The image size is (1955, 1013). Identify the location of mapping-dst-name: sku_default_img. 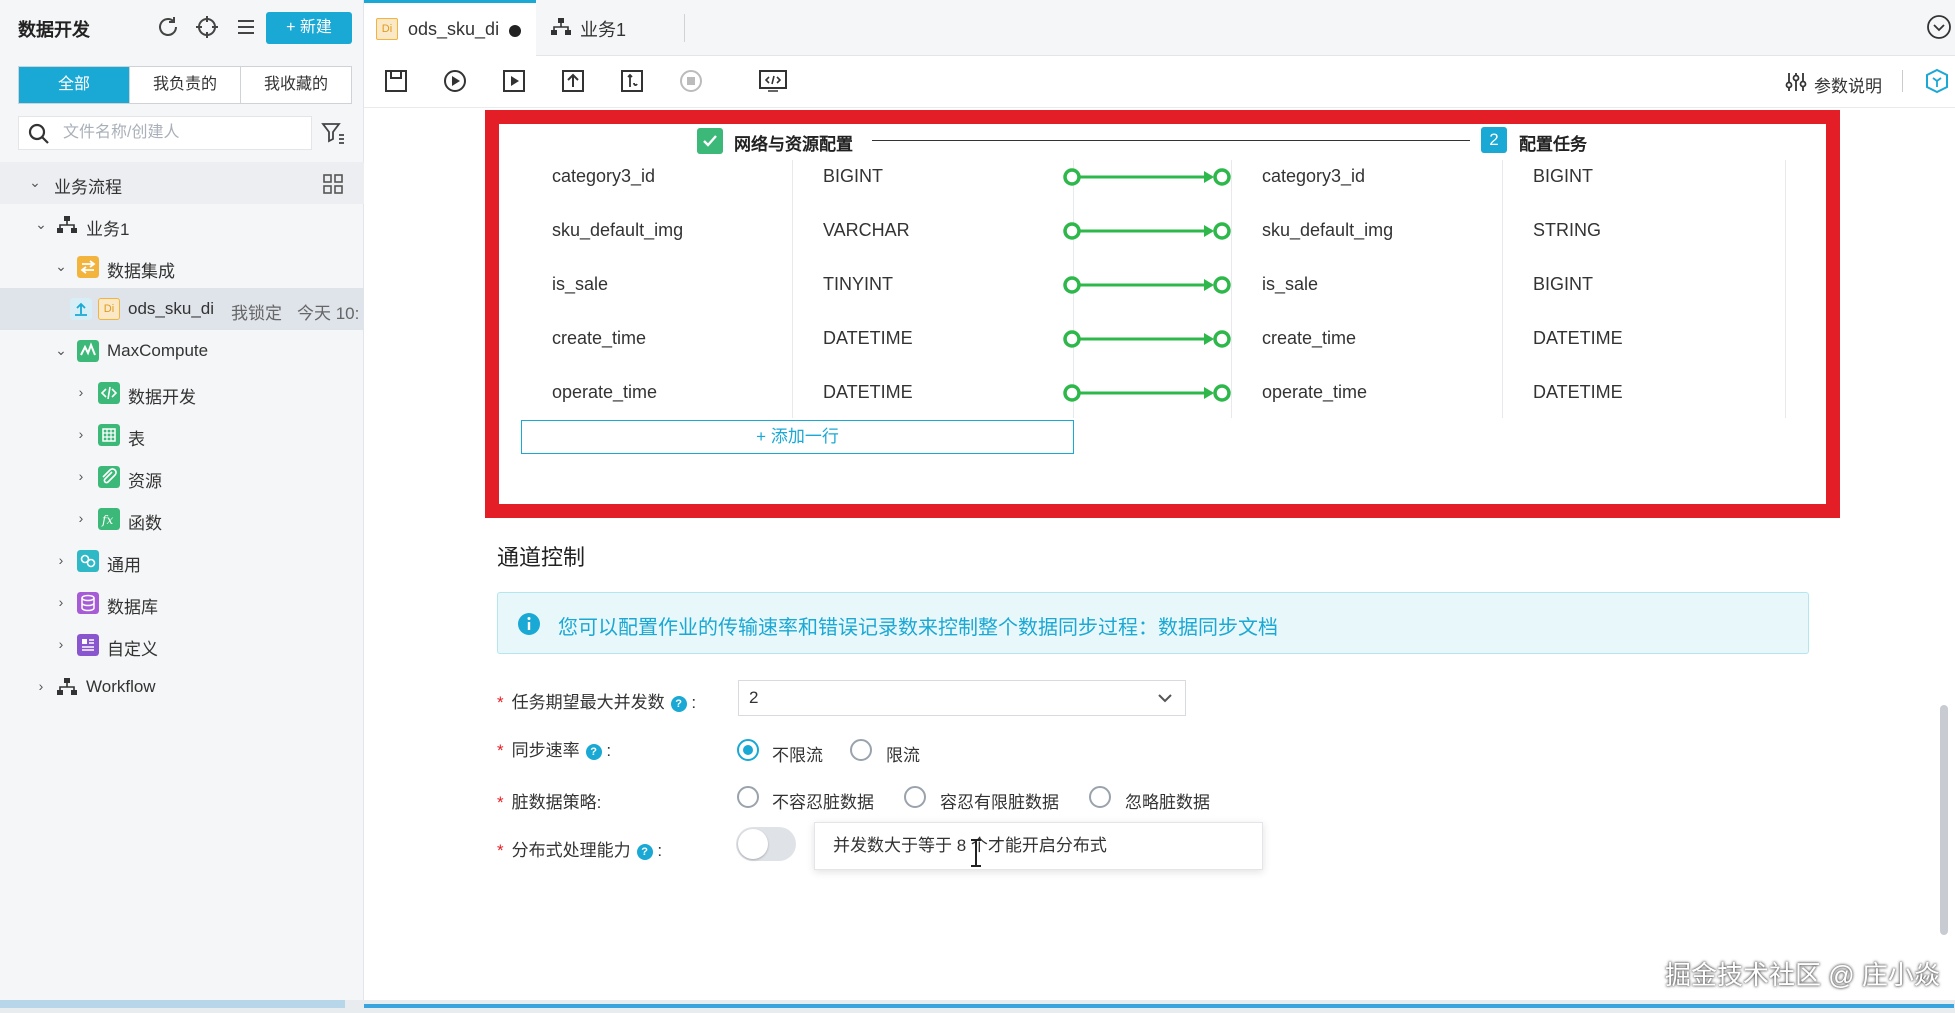
(1328, 230).